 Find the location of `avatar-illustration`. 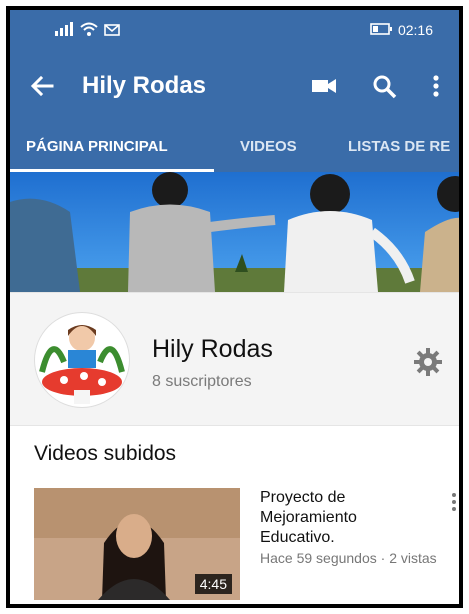

avatar-illustration is located at coordinates (82, 364).